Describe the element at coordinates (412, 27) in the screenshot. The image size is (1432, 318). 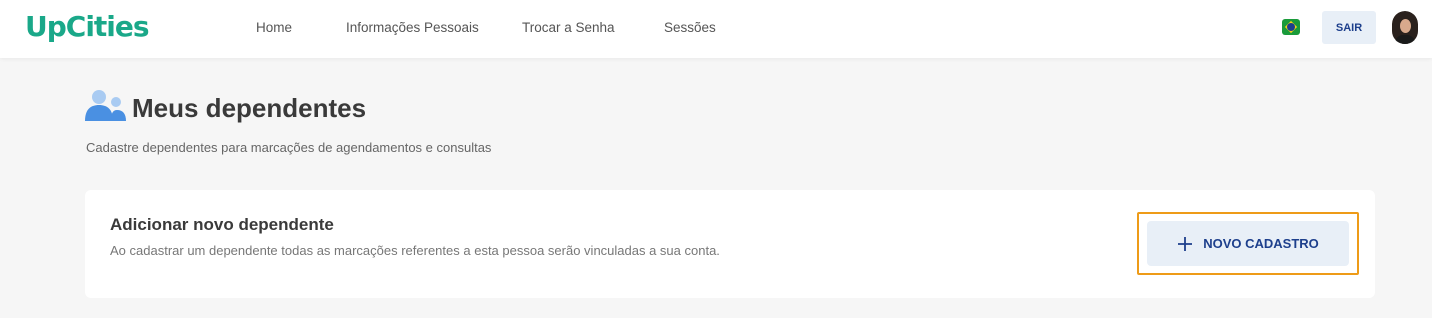
I see `nav-item-personal-info: Informações Pessoais` at that location.